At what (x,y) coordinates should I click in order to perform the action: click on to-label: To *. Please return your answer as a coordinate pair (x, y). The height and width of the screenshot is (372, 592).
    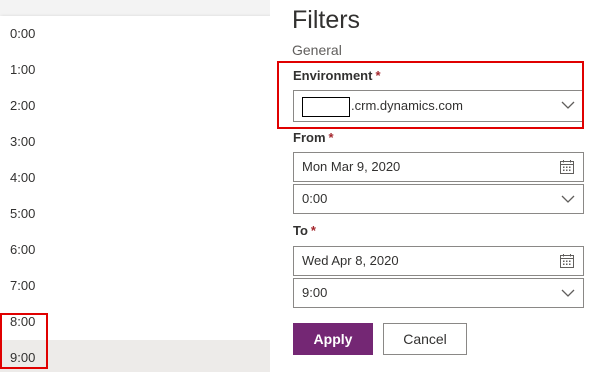
    Looking at the image, I should click on (304, 230).